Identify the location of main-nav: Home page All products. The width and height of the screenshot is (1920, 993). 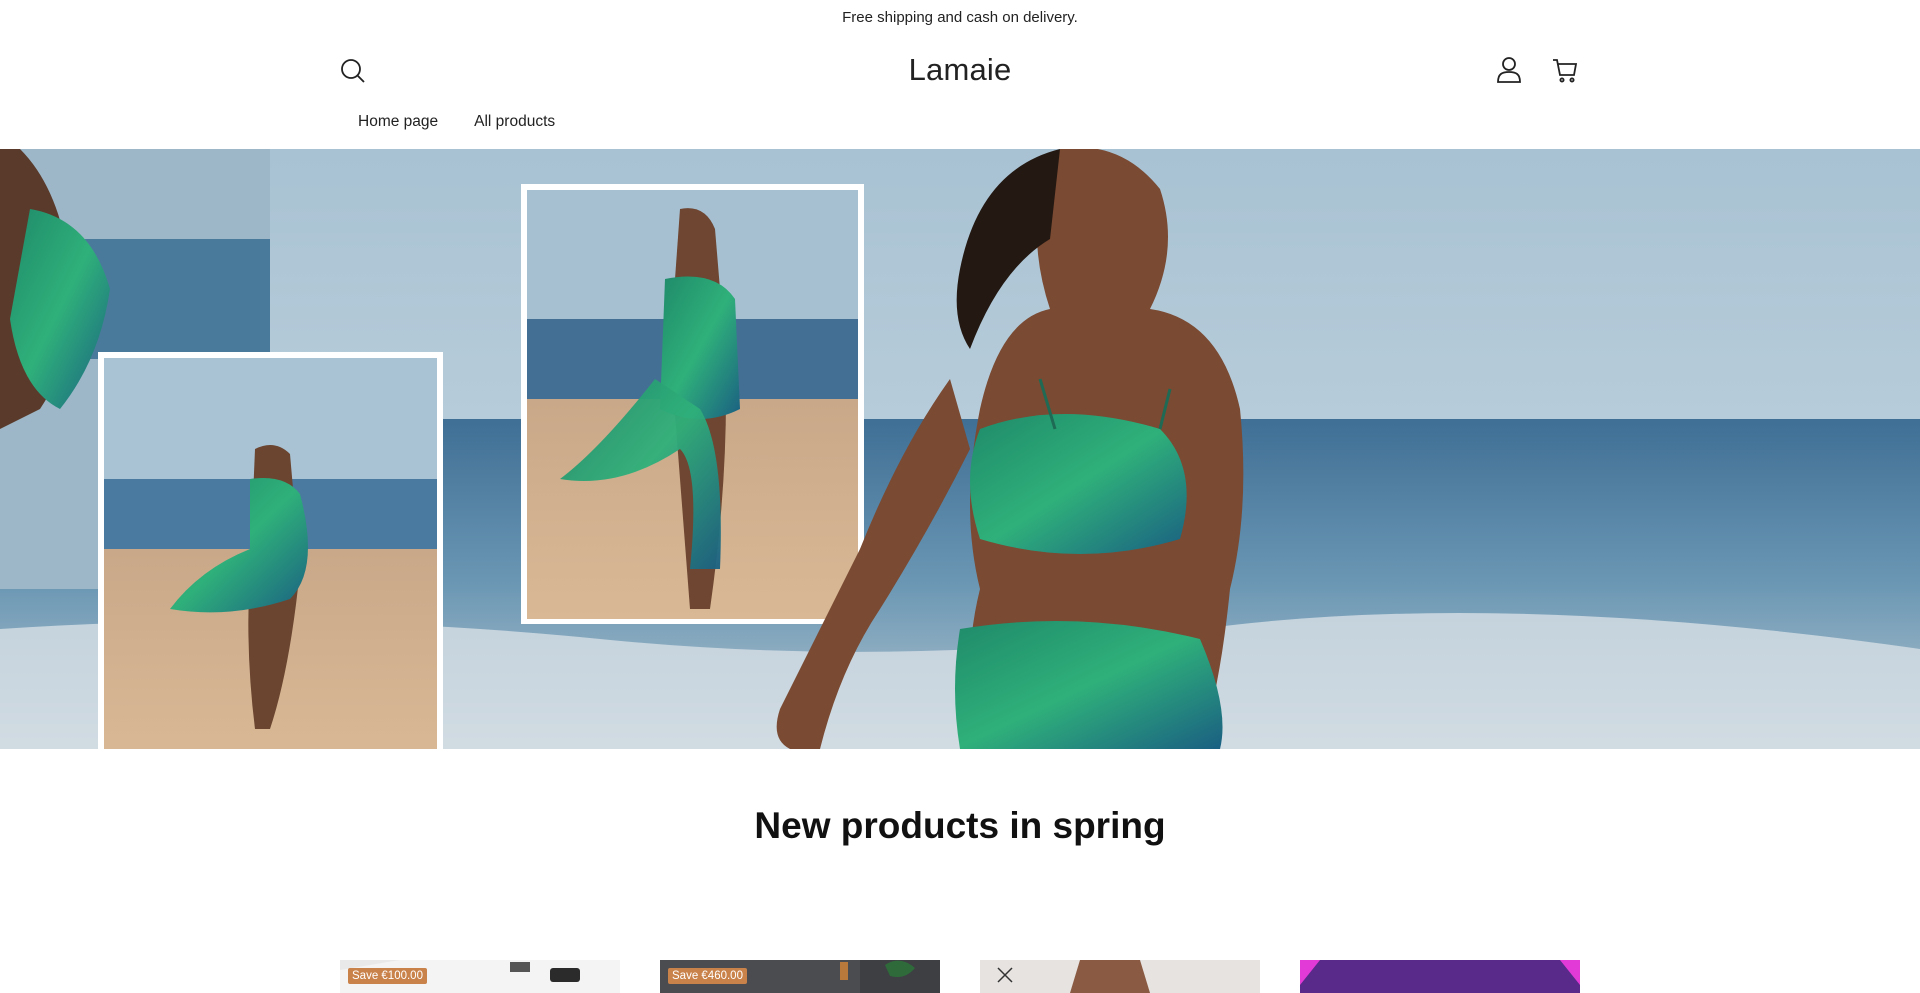
(456, 122).